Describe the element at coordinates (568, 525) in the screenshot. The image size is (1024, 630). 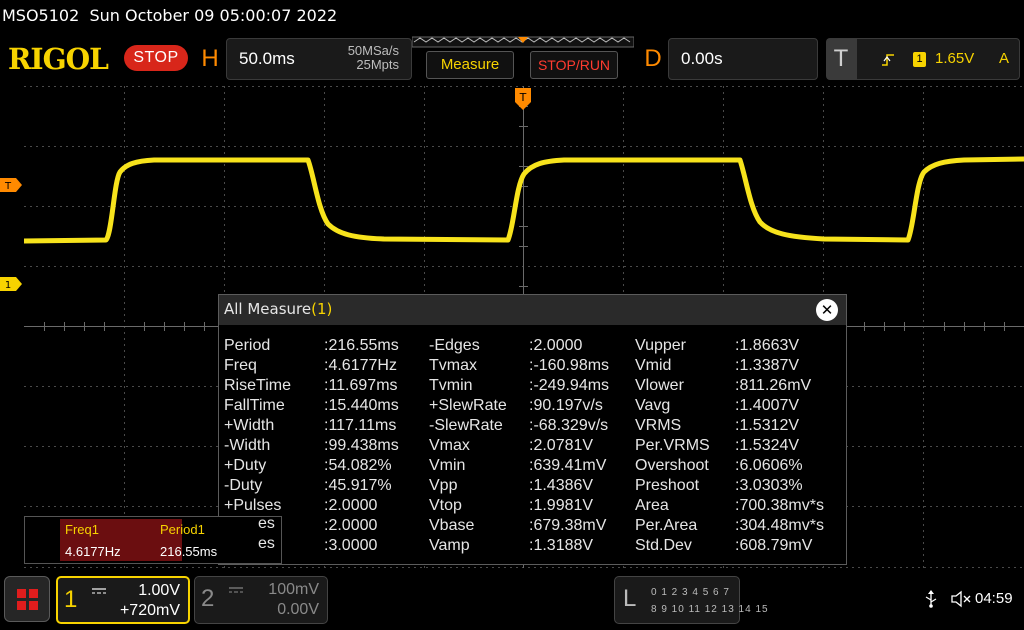
I see `measure-value: :679.38mV` at that location.